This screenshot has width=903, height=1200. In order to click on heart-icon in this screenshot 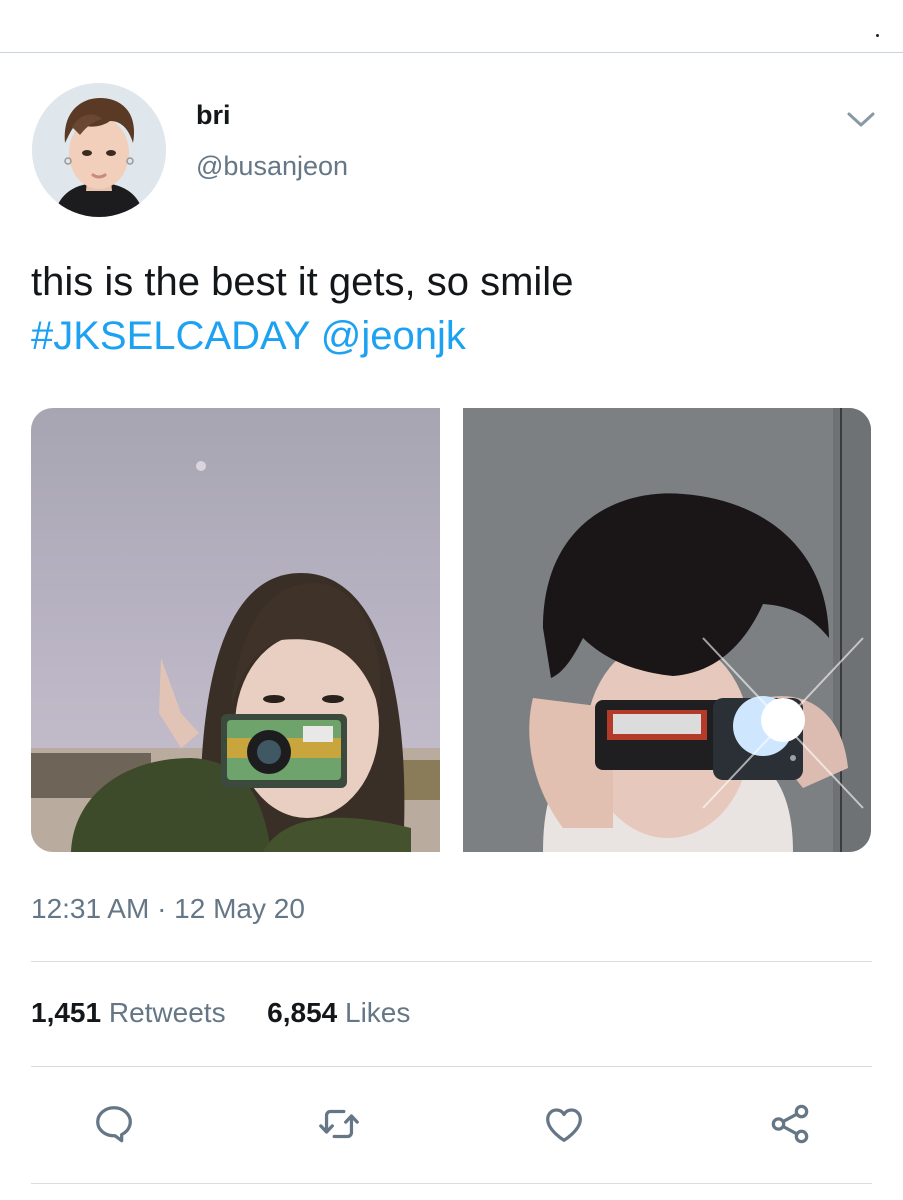, I will do `click(564, 1125)`.